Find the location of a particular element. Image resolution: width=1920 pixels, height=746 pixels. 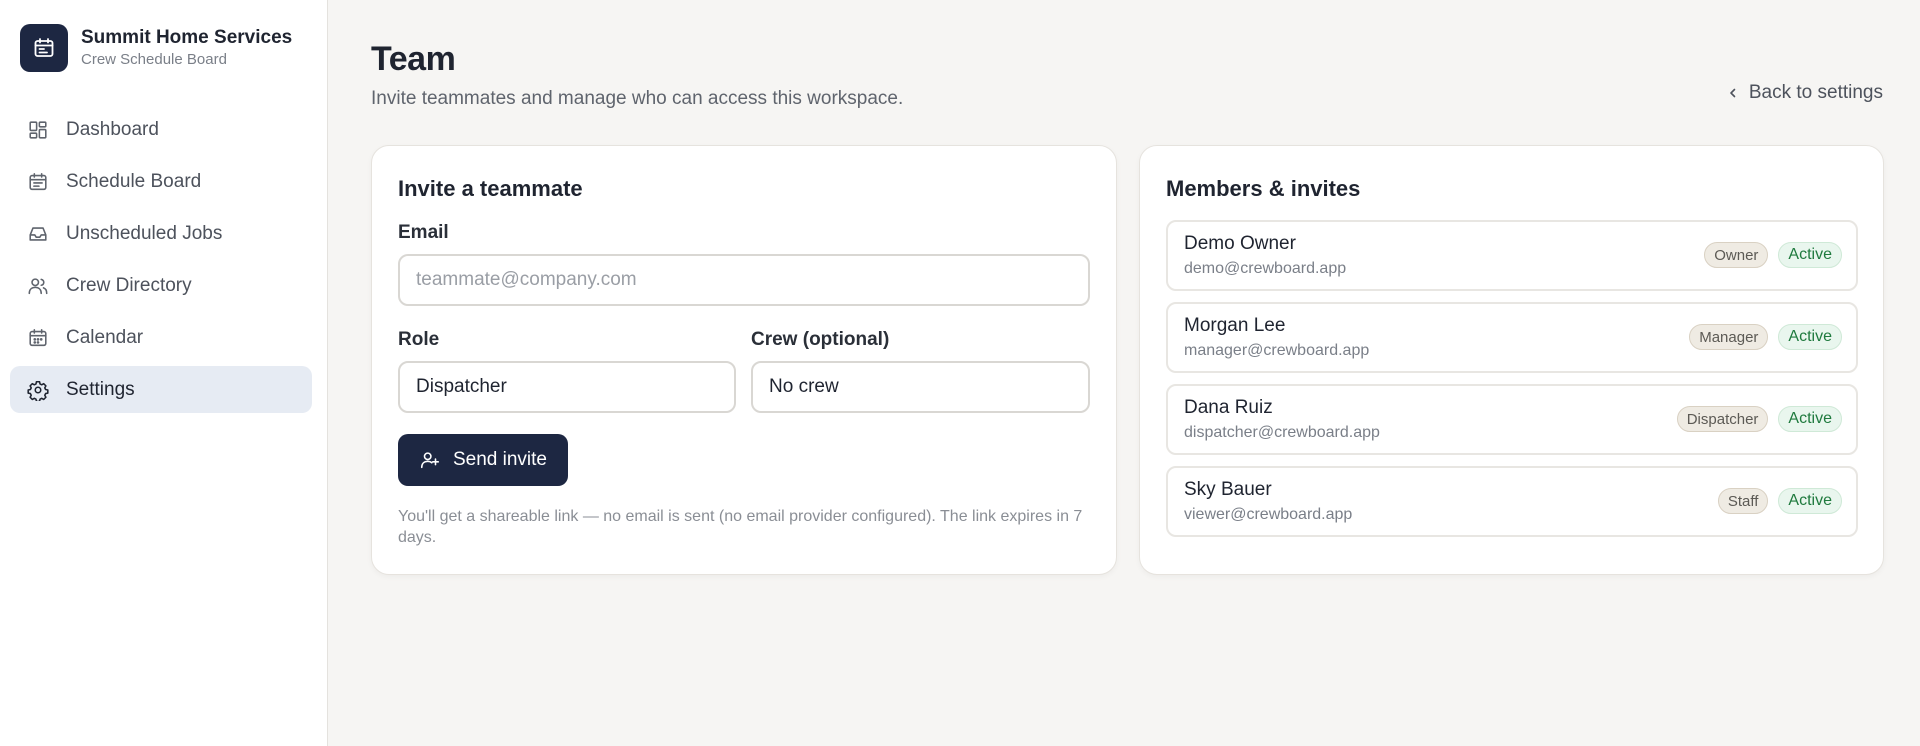

back-link-label: Back to settings is located at coordinates (1815, 92).